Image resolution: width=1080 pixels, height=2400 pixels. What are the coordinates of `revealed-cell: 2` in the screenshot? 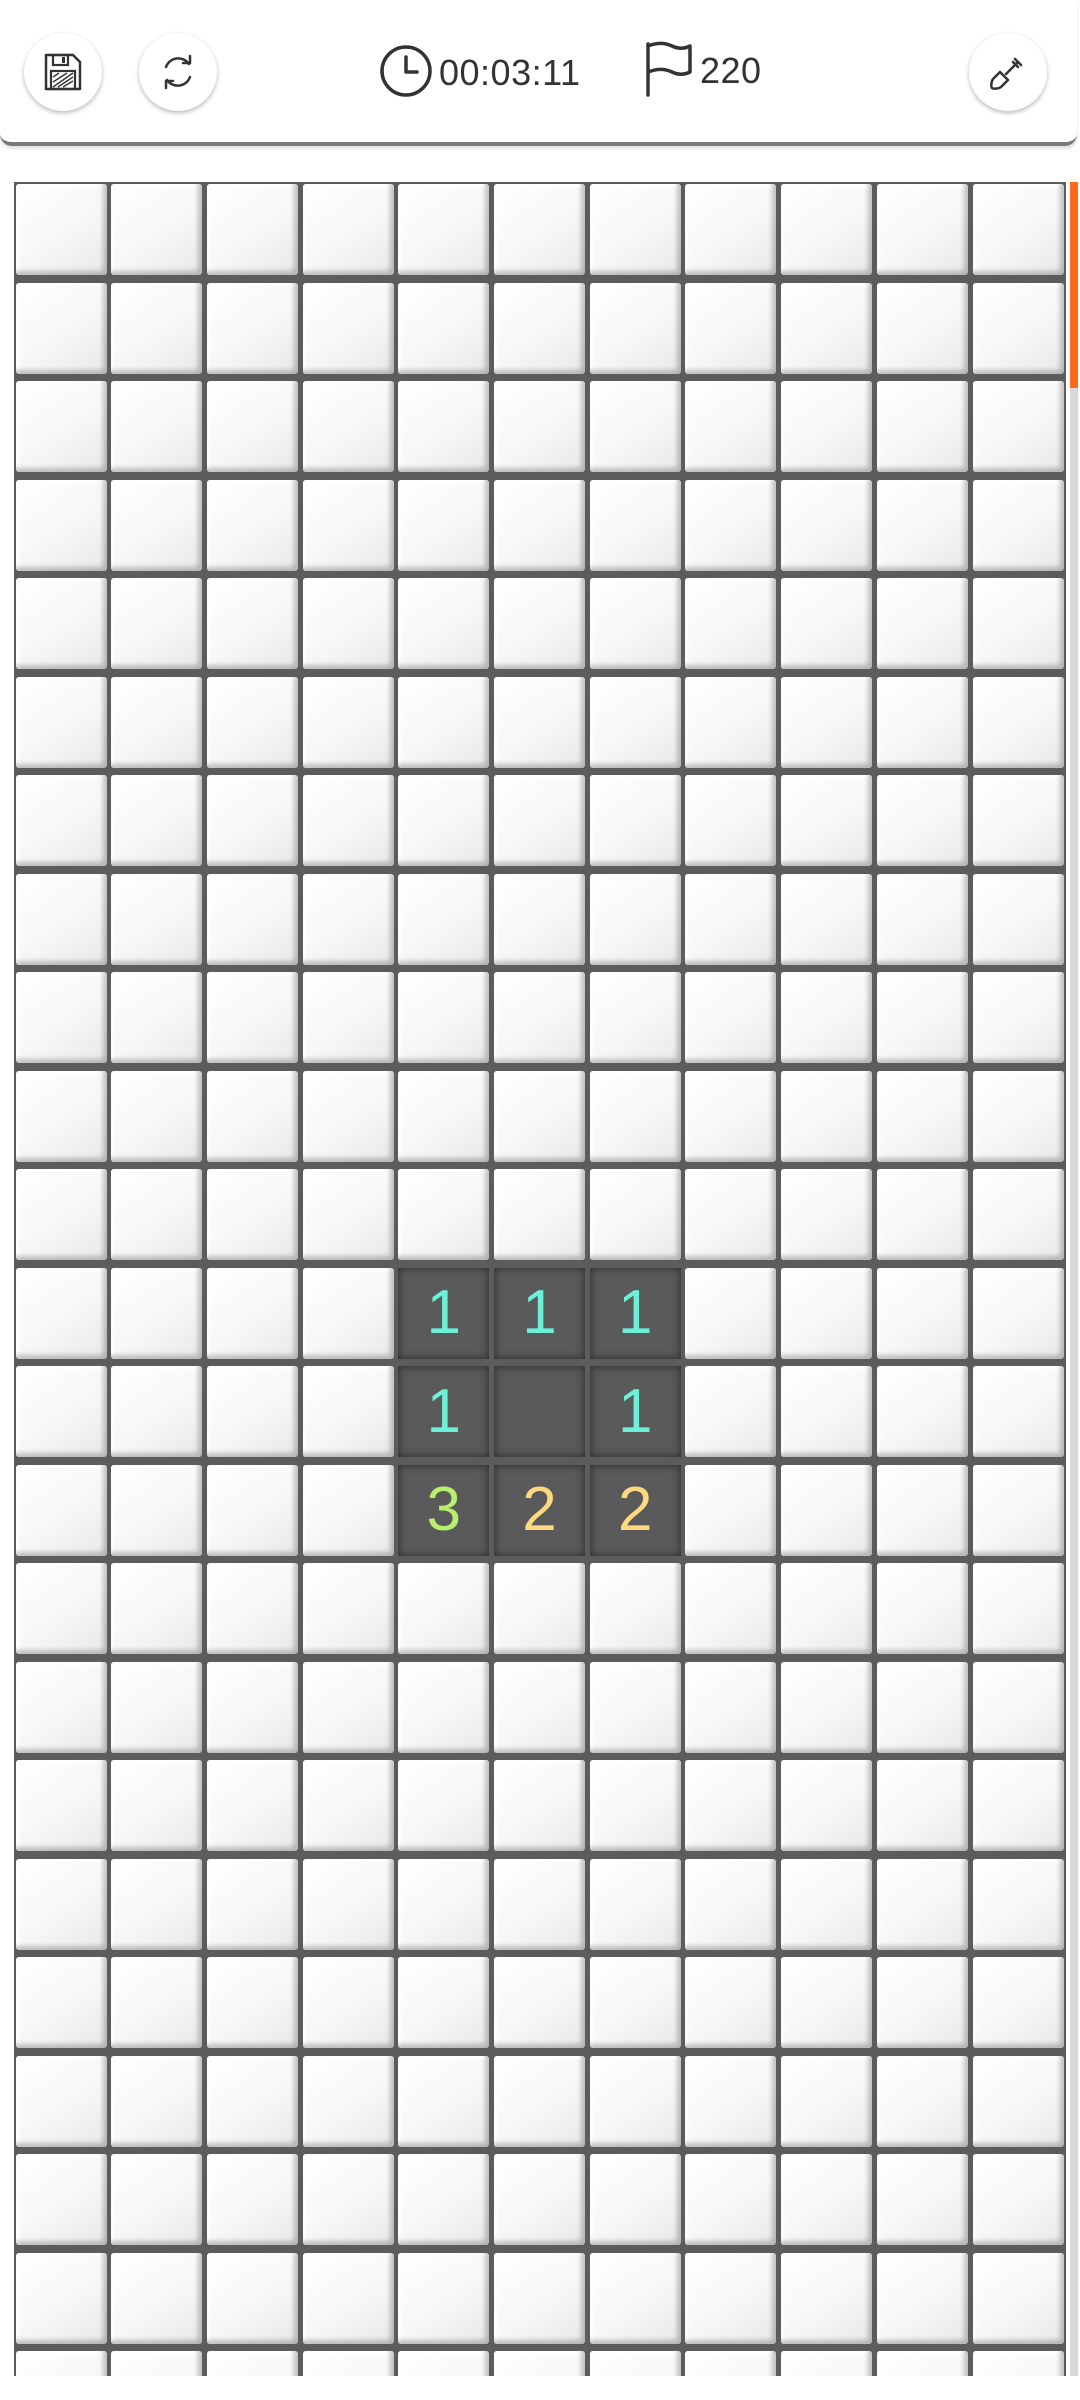 It's located at (539, 1510).